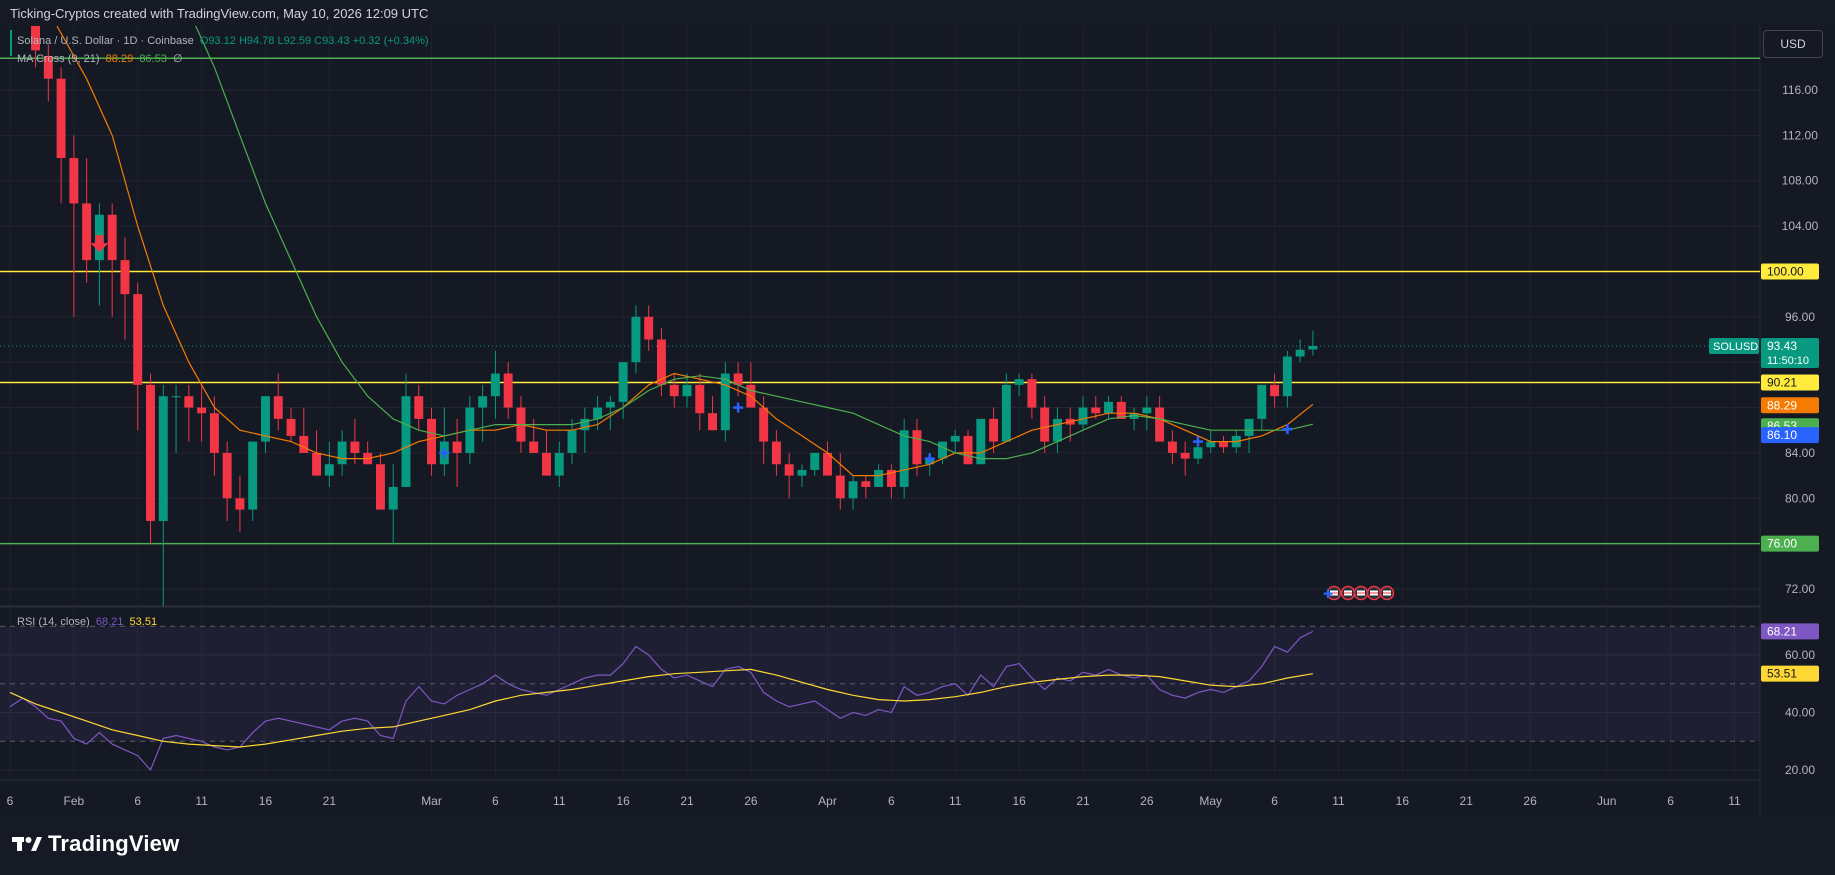  Describe the element at coordinates (1790, 543) in the screenshot. I see `price-label: 76.00` at that location.